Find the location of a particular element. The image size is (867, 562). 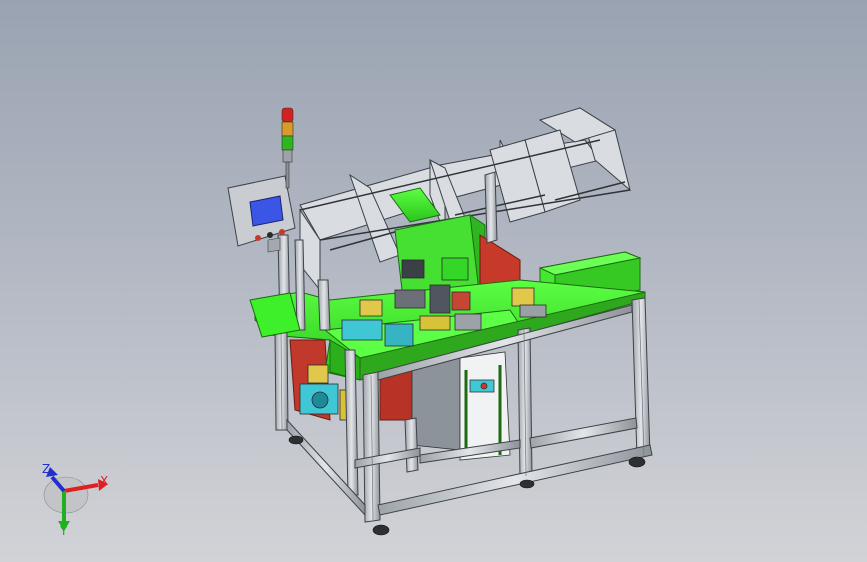

orientation-triad: Z X Y is located at coordinates (75, 497).